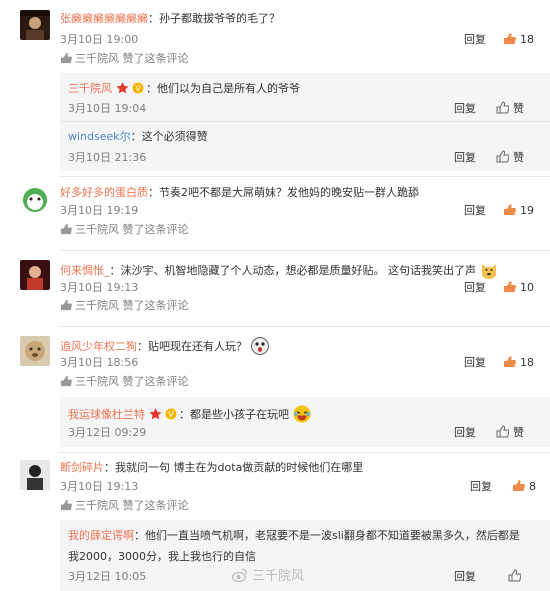  I want to click on timestamp: 3月12日 09:29, so click(107, 432).